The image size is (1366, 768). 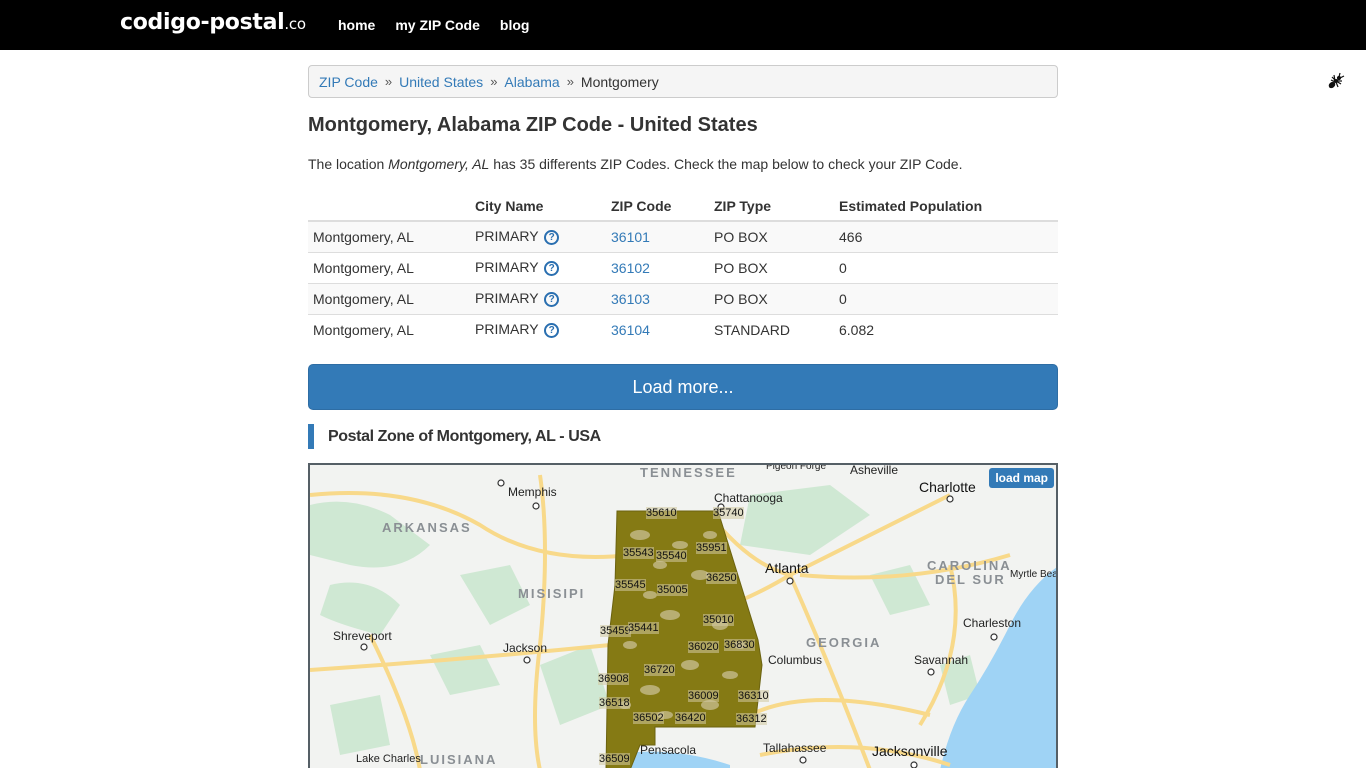 What do you see at coordinates (515, 25) in the screenshot?
I see `nav-blog: blog` at bounding box center [515, 25].